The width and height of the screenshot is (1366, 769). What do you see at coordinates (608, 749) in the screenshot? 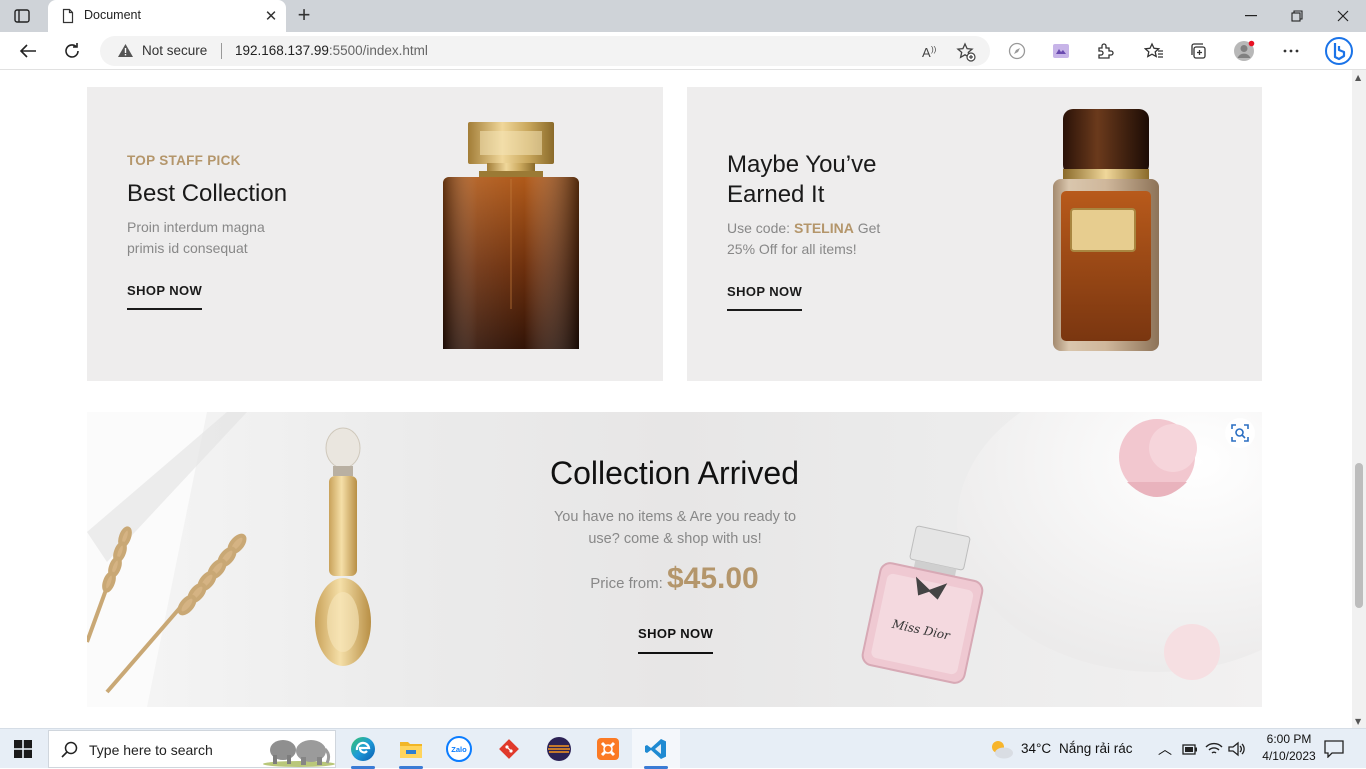
I see `taskbar-xampp-icon` at bounding box center [608, 749].